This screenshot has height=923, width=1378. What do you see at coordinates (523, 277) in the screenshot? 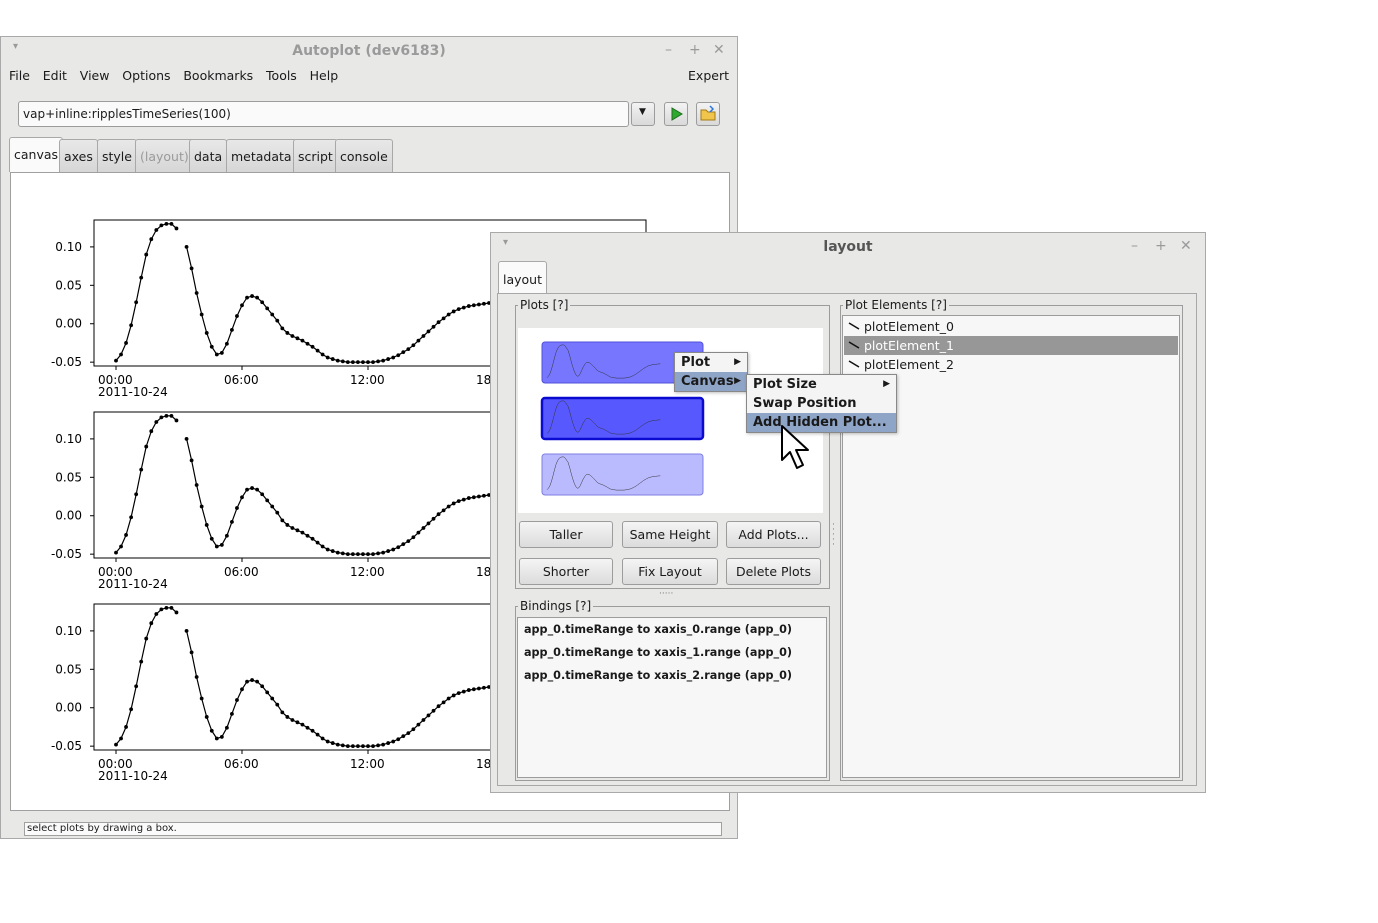
I see `tab-layout-panel: layout` at bounding box center [523, 277].